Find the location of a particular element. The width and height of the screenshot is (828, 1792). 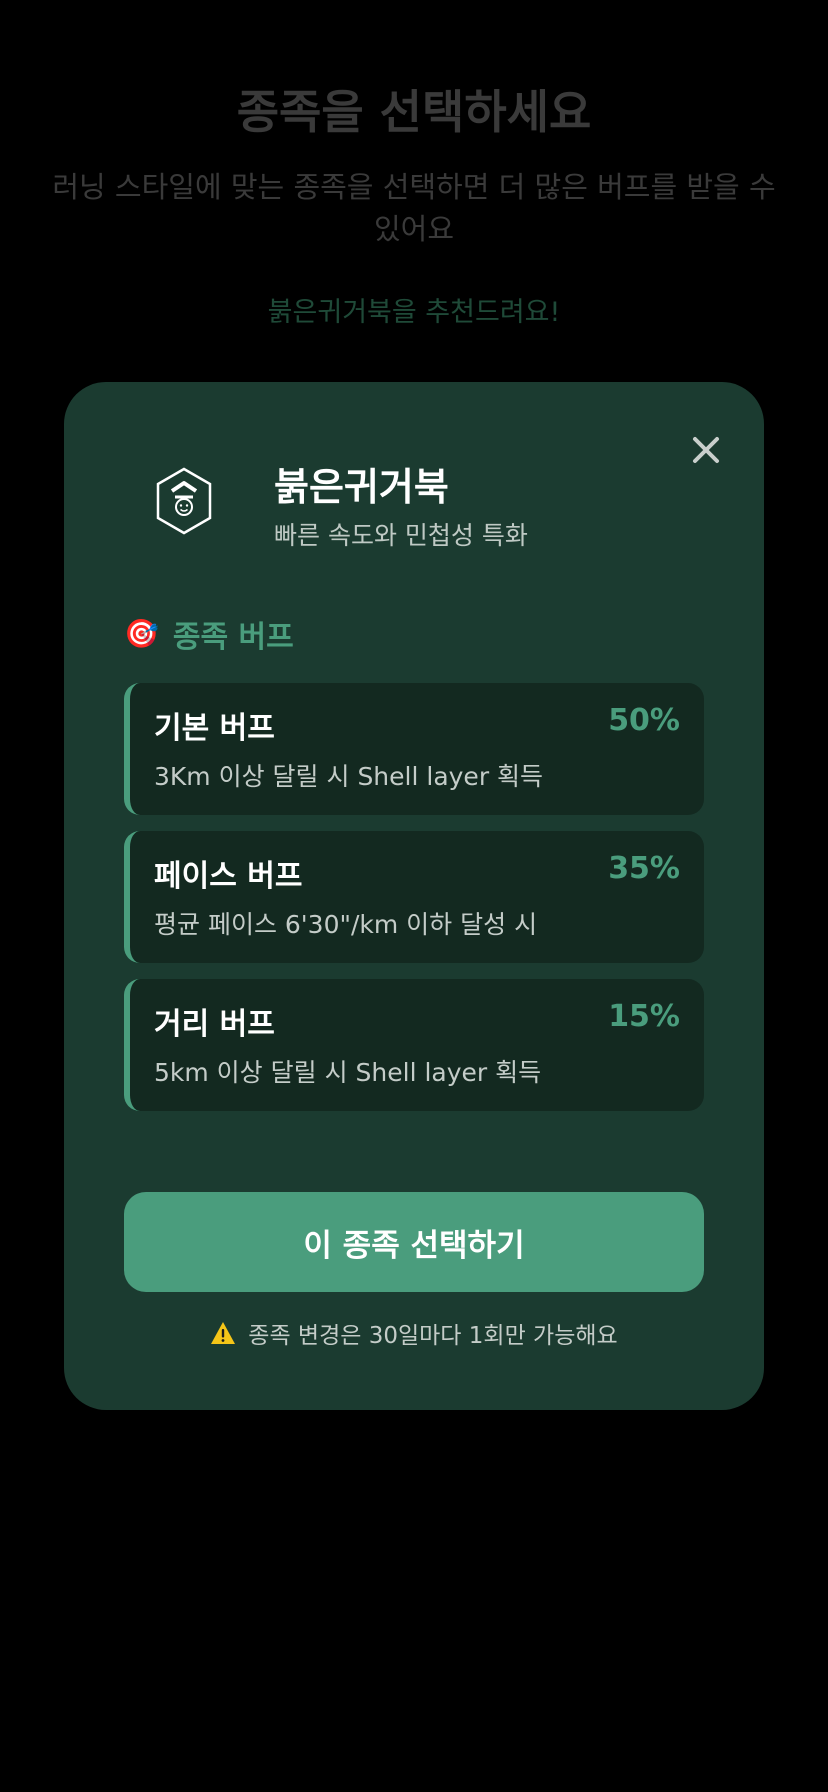

buff-section-header: 🎯 종족 버프 is located at coordinates (209, 634).